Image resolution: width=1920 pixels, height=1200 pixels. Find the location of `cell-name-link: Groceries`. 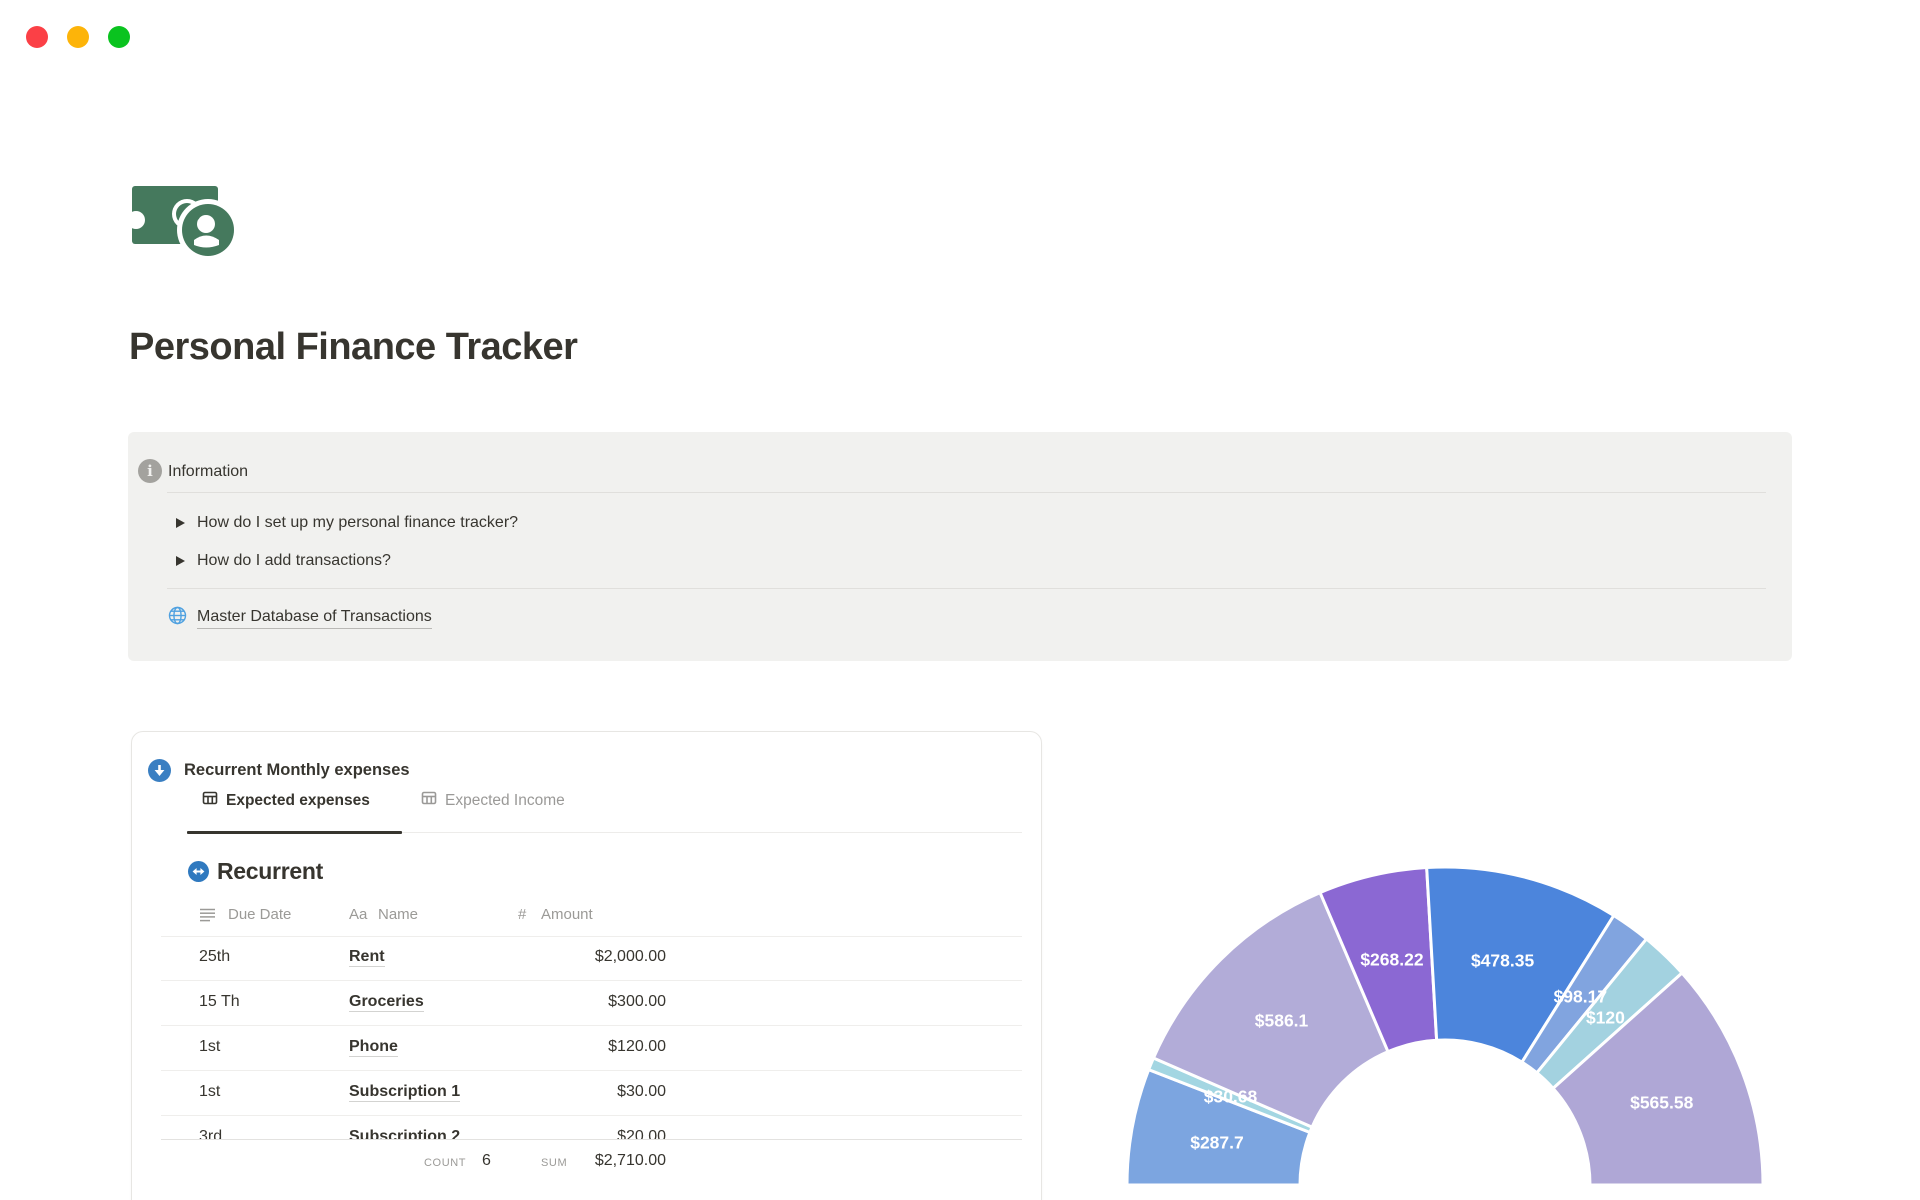

cell-name-link: Groceries is located at coordinates (386, 1002).